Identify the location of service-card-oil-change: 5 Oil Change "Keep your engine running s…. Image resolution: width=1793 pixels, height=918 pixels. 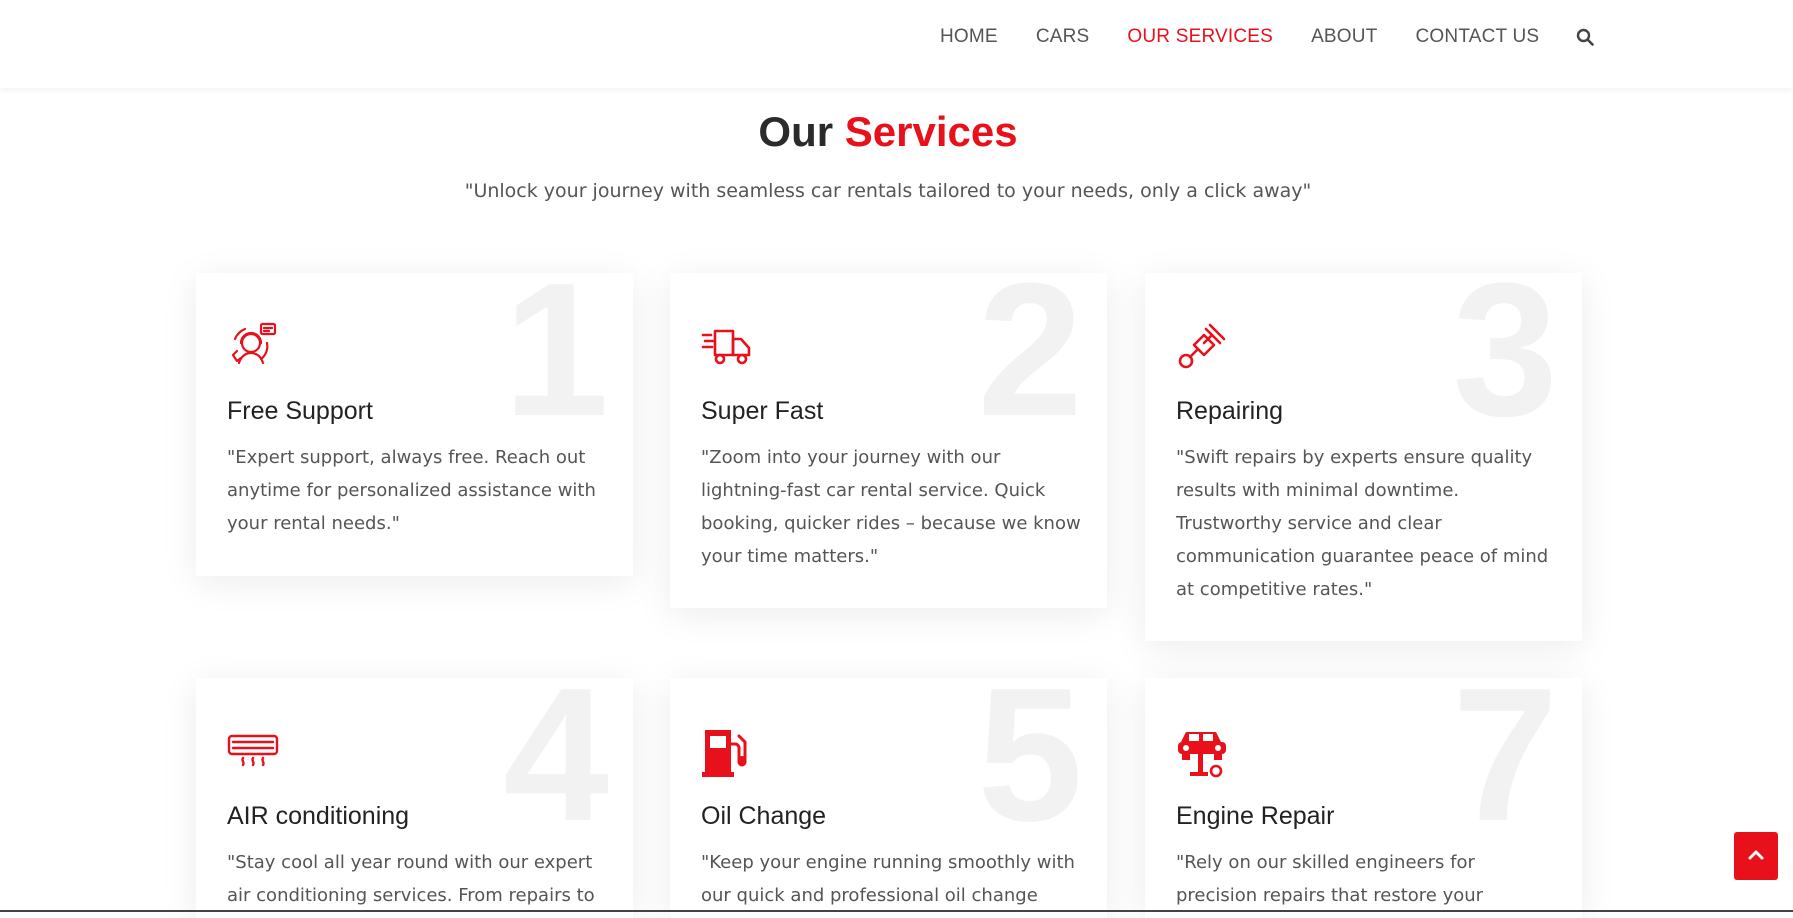
(888, 798).